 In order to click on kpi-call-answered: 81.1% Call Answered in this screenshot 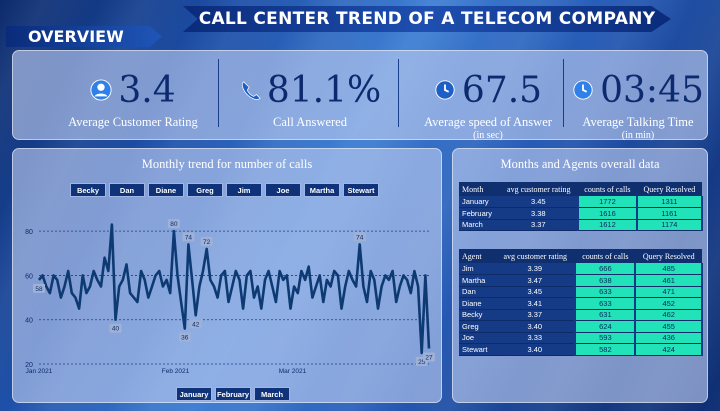, I will do `click(310, 96)`.